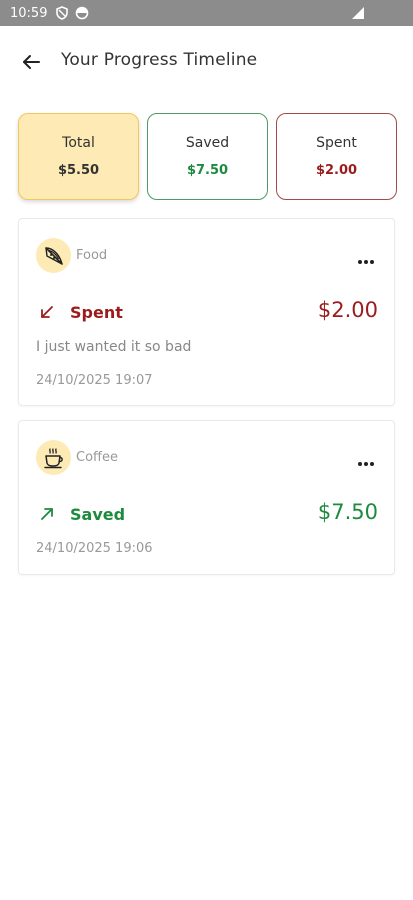 This screenshot has height=900, width=413. I want to click on page-title: Your Progress Timeline, so click(159, 60).